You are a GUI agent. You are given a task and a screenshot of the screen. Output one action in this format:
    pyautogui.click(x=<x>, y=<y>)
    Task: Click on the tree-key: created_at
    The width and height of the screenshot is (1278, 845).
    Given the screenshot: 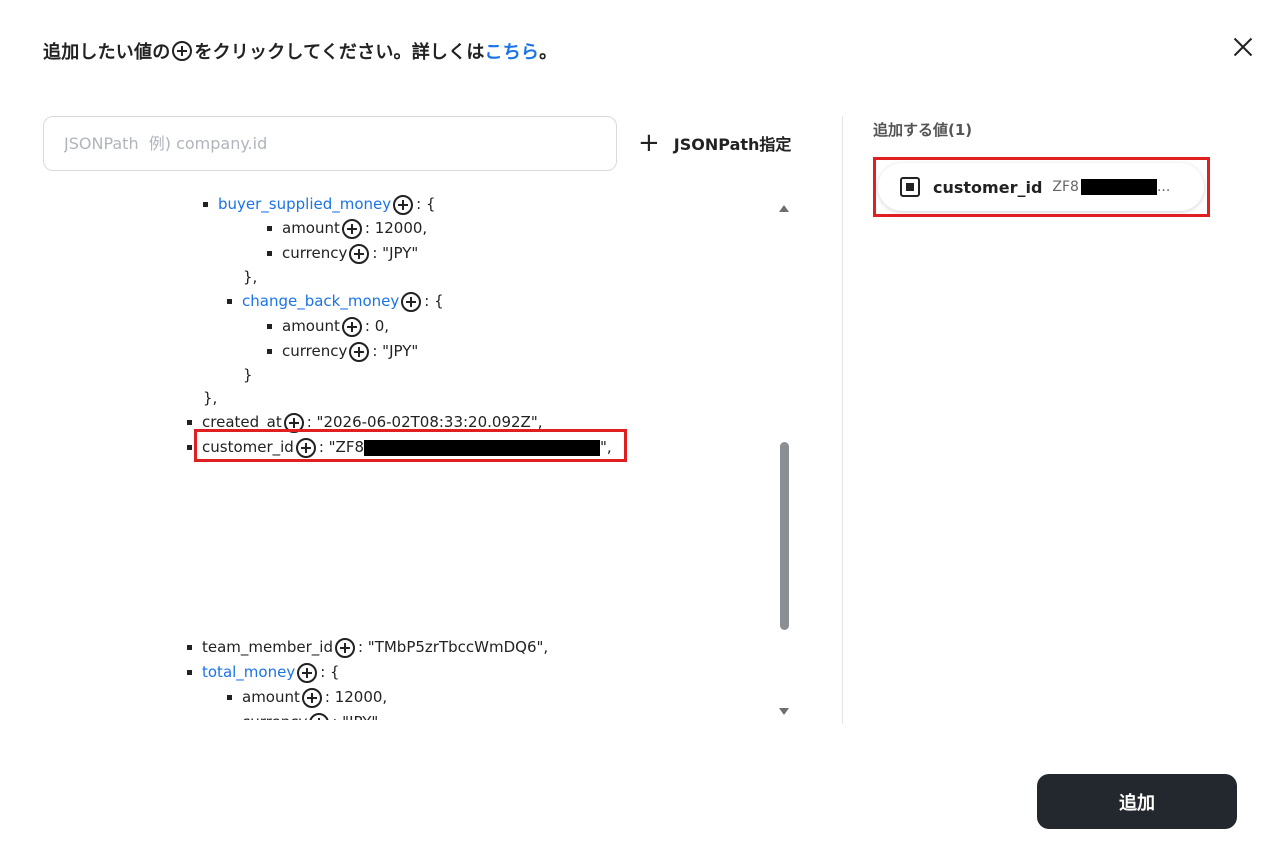 What is the action you would take?
    pyautogui.click(x=242, y=422)
    